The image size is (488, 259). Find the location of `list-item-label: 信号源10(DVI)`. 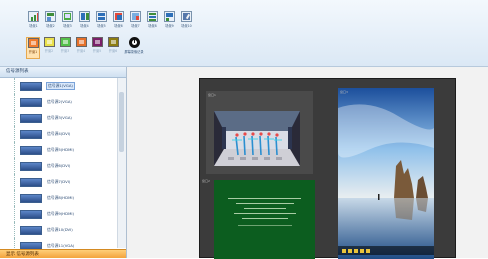

list-item-label: 信号源10(DVI) is located at coordinates (60, 229).